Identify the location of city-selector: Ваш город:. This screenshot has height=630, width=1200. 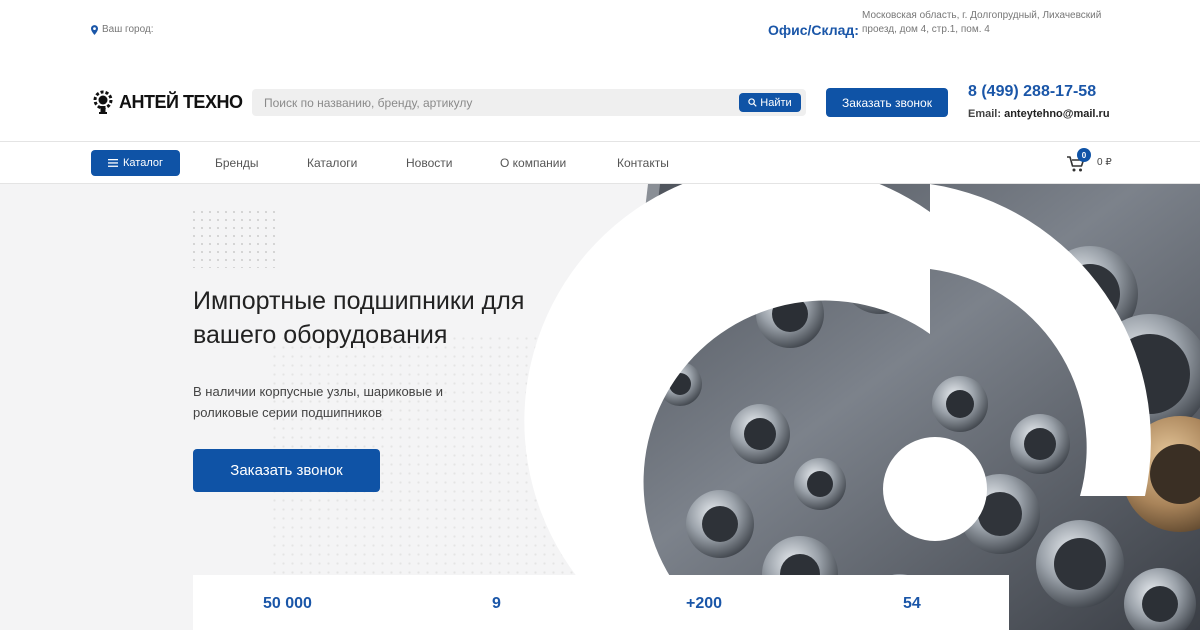
(122, 29).